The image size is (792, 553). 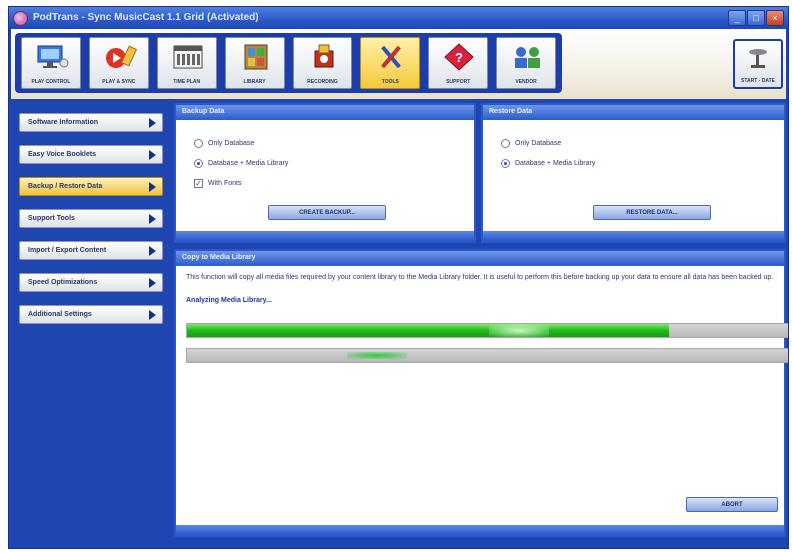 I want to click on toolbar-button-recording: RECORDING, so click(x=322, y=63).